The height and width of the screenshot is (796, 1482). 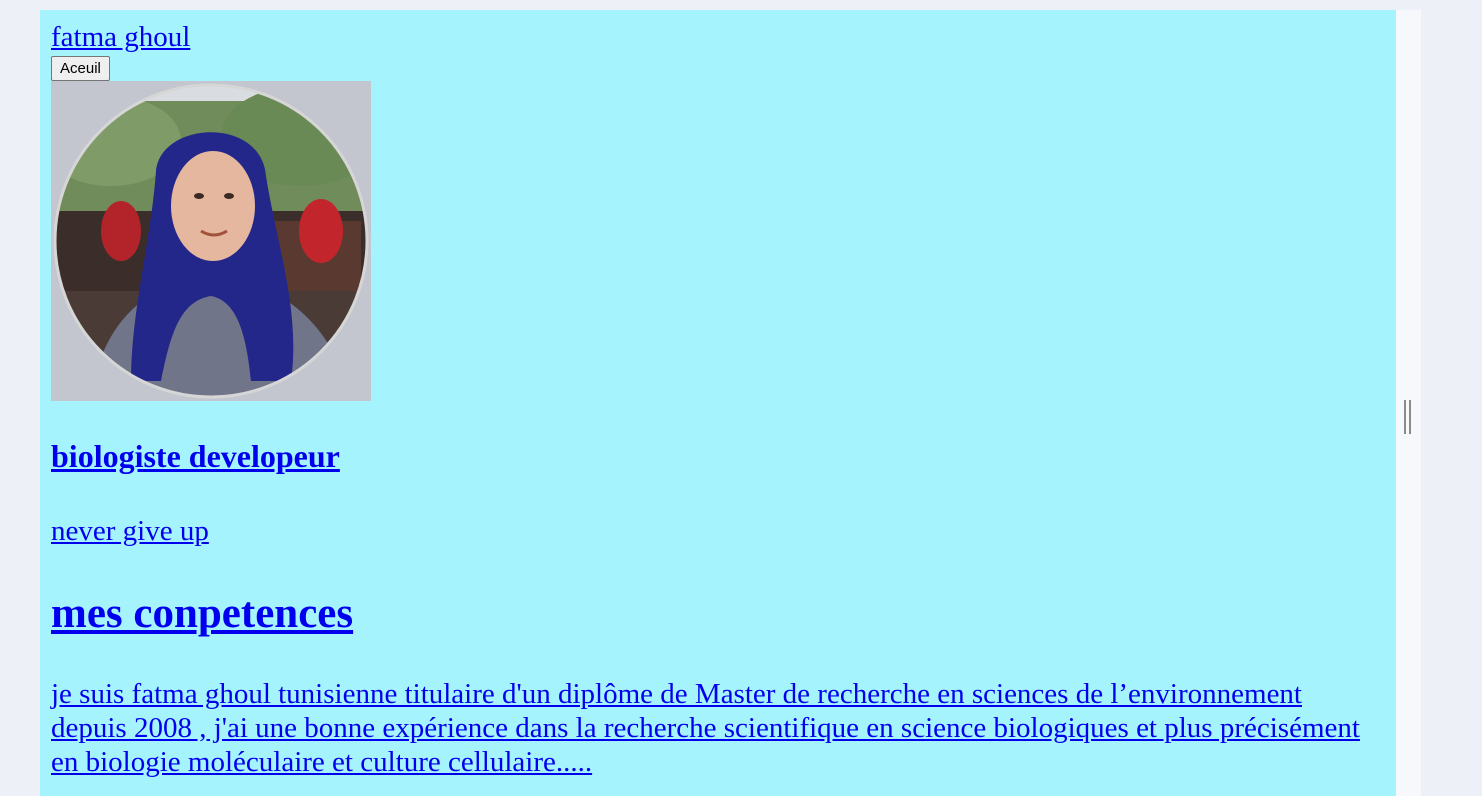 What do you see at coordinates (211, 241) in the screenshot?
I see `profile-photo` at bounding box center [211, 241].